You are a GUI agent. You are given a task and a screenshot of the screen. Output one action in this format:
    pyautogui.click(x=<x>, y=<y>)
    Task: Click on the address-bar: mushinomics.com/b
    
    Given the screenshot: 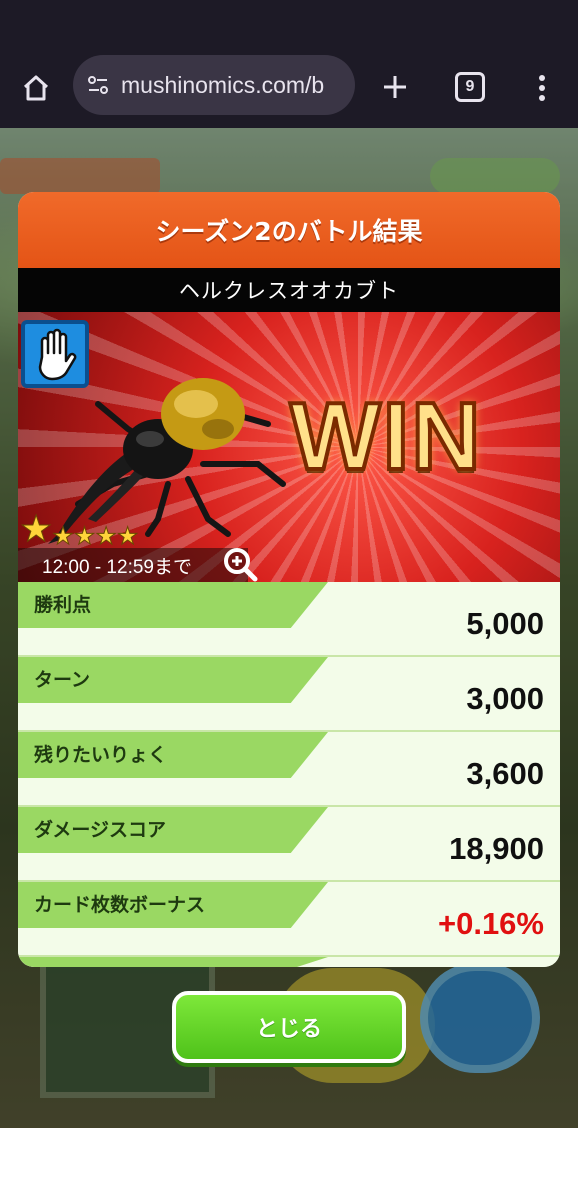 What is the action you would take?
    pyautogui.click(x=214, y=85)
    